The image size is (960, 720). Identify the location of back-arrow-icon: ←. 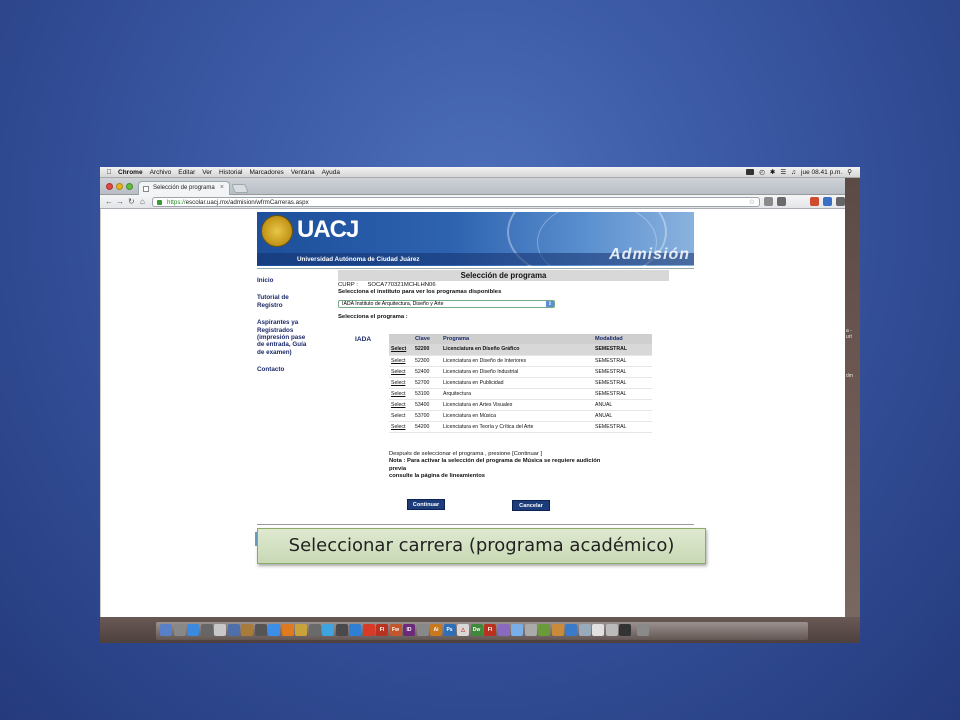
(109, 202).